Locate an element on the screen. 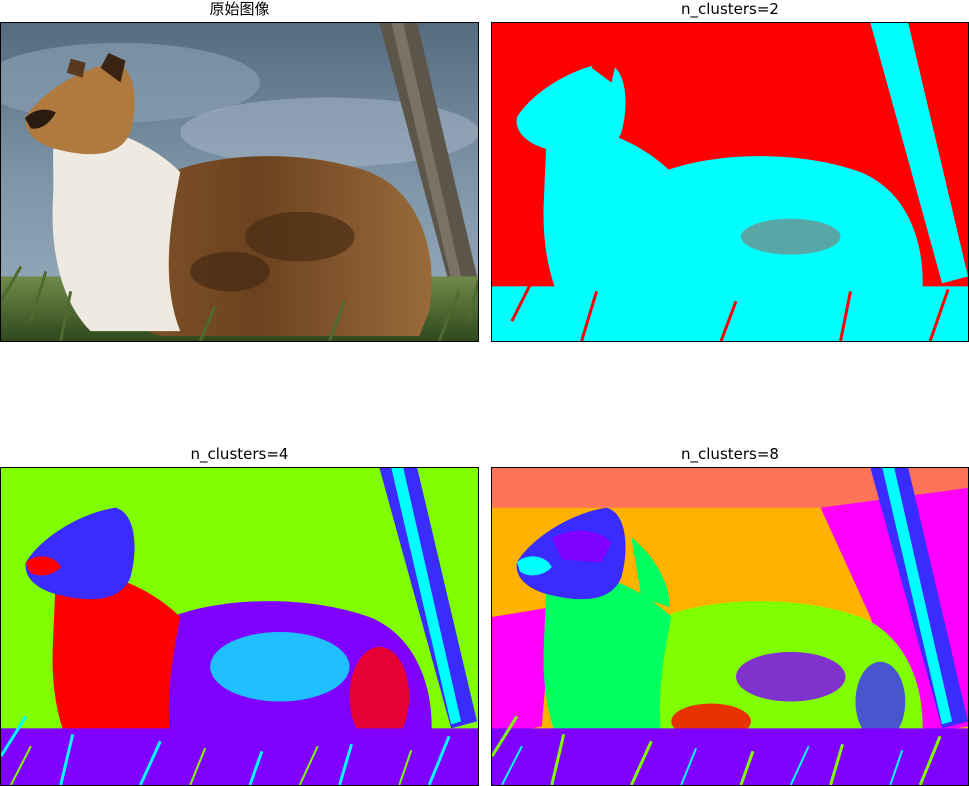 The image size is (969, 786). panel-title-k8: n_clusters=8 is located at coordinates (730, 454).